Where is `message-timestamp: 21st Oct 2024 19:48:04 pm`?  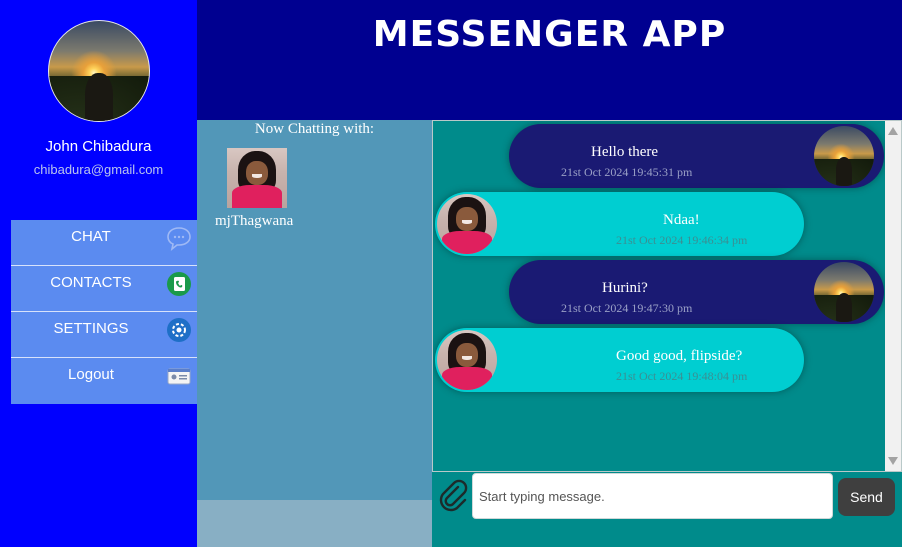
message-timestamp: 21st Oct 2024 19:48:04 pm is located at coordinates (682, 376).